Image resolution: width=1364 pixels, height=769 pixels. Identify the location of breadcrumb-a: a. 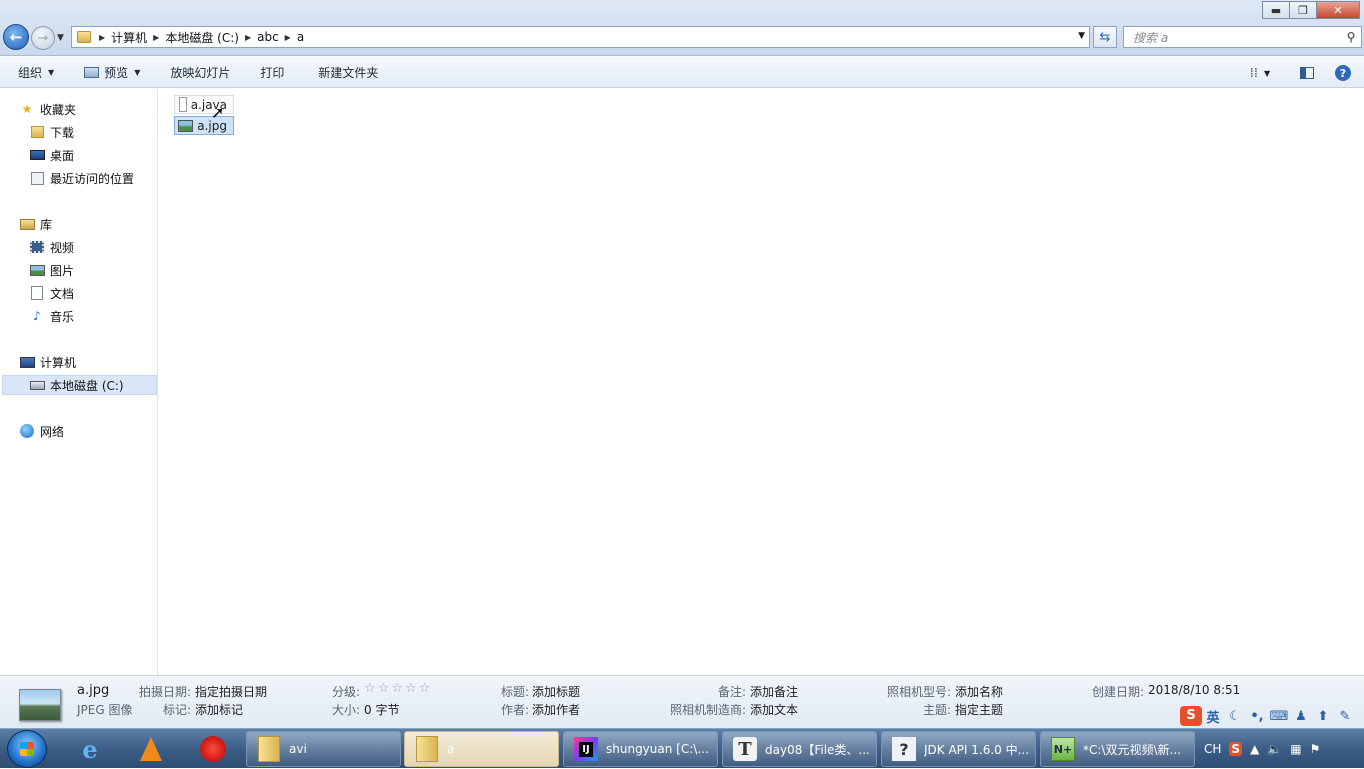
(300, 37).